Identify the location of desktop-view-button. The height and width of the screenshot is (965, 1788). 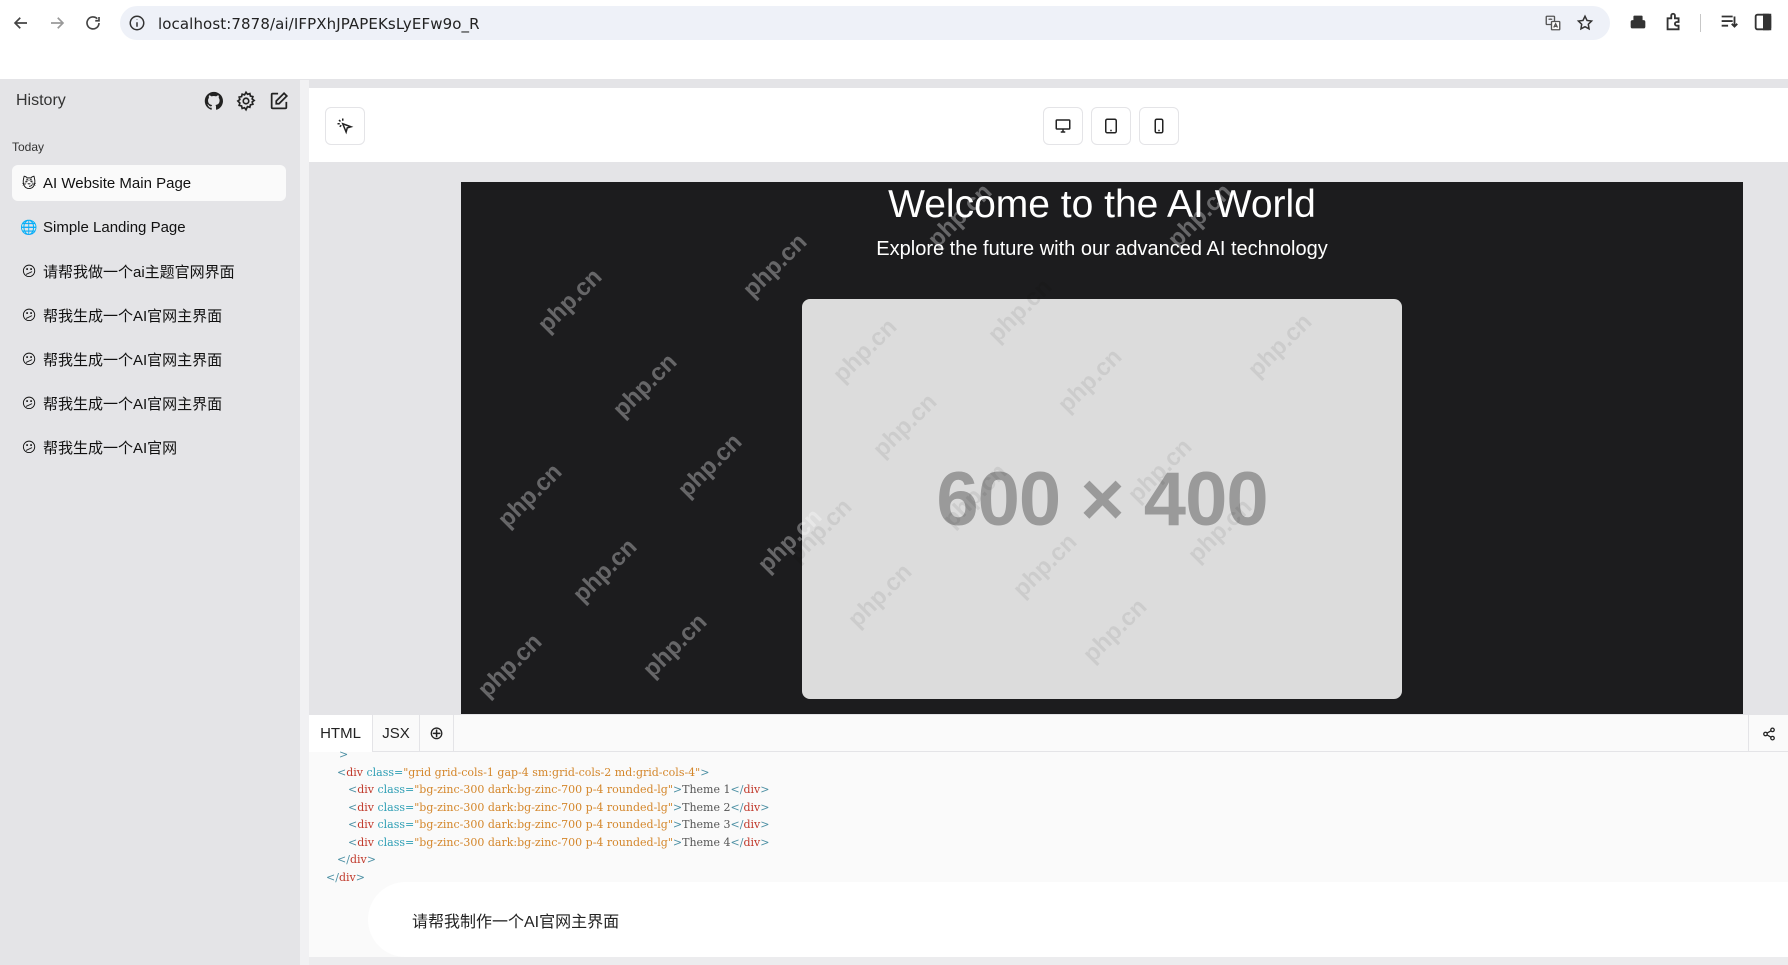
(1063, 126).